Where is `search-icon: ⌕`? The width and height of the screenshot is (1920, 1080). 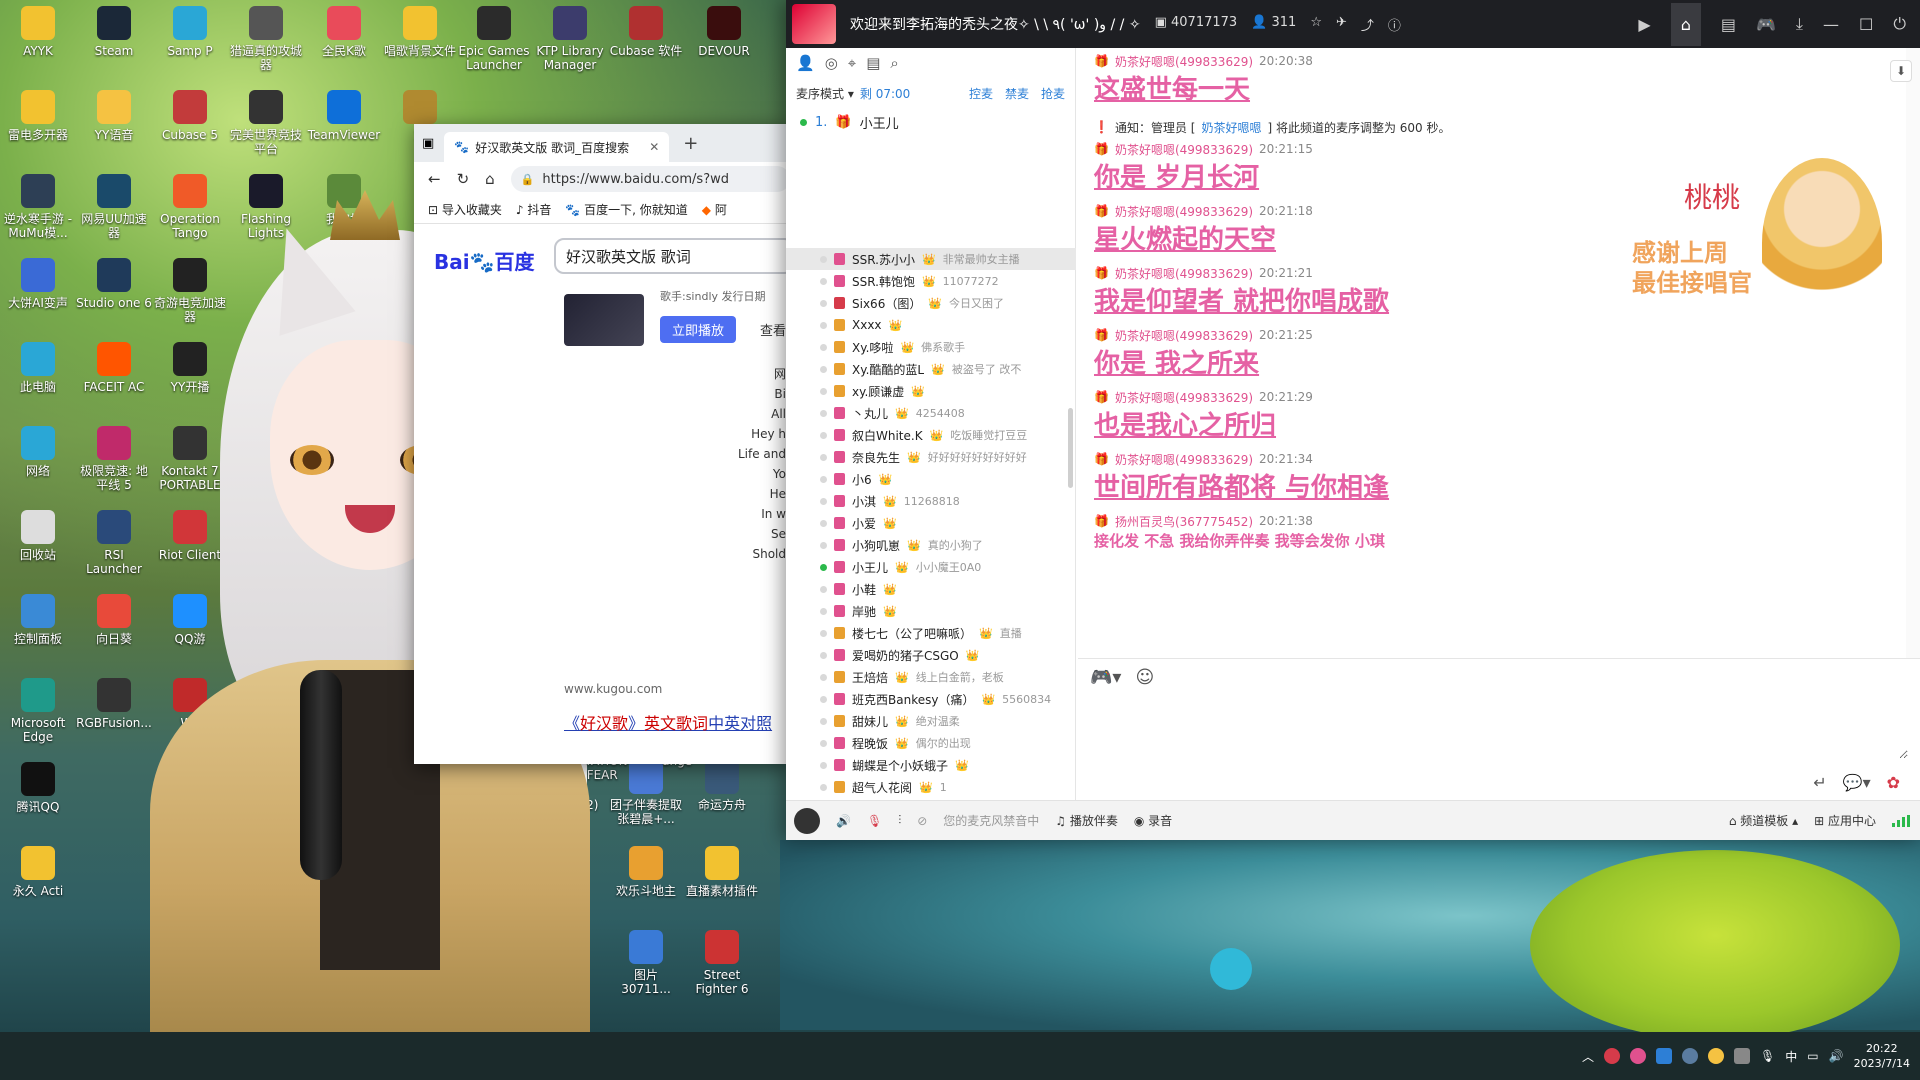 search-icon: ⌕ is located at coordinates (894, 63).